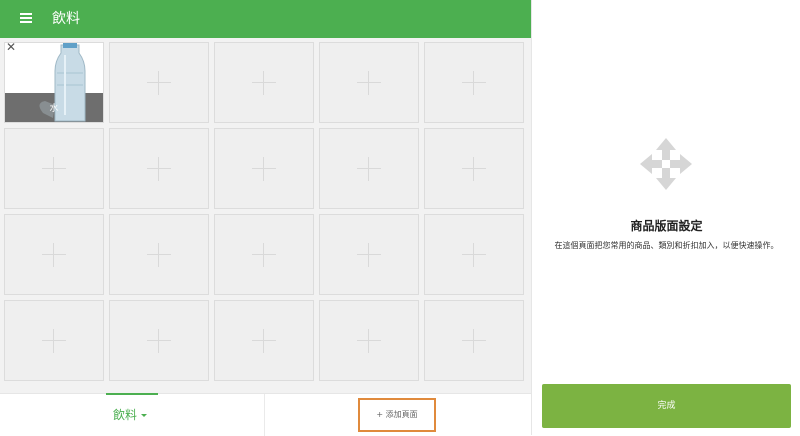 This screenshot has height=436, width=800. Describe the element at coordinates (26, 18) in the screenshot. I see `menu-icon` at that location.